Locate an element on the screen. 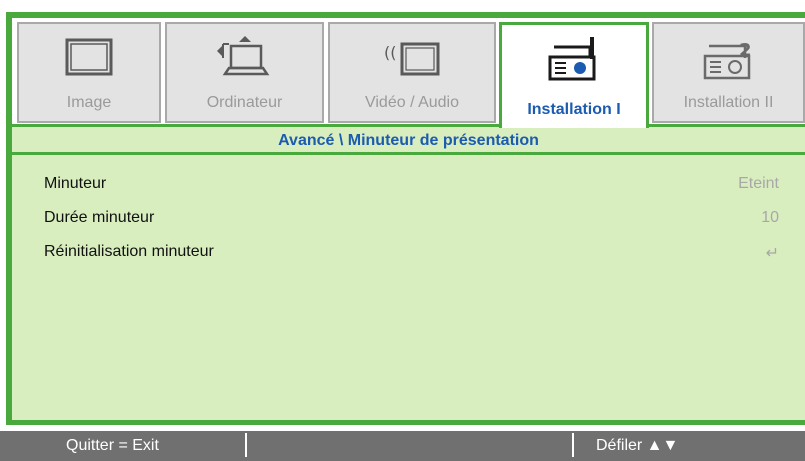  enter-icon: ↵ is located at coordinates (772, 253).